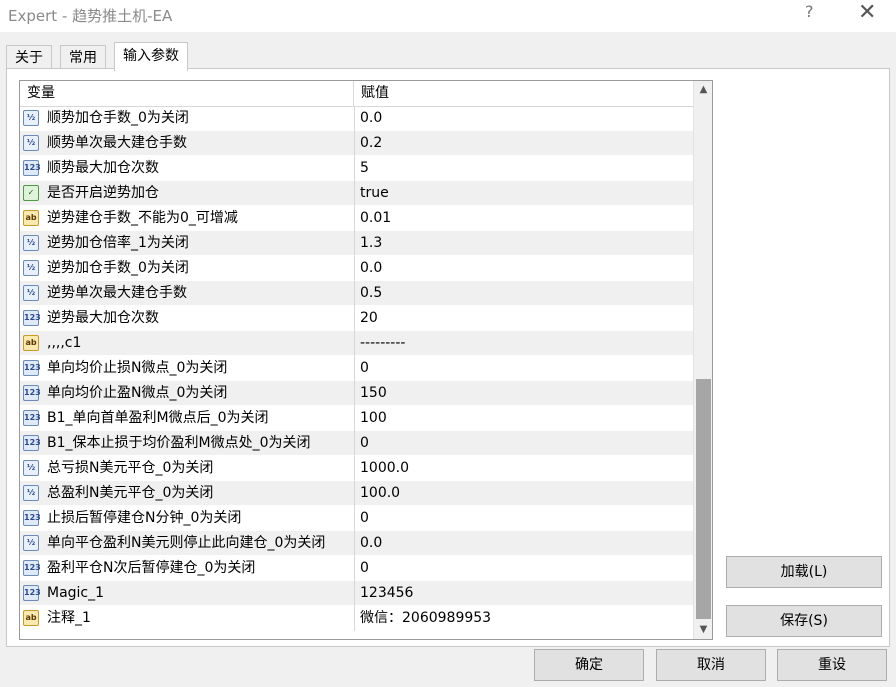 This screenshot has width=896, height=687. I want to click on save-button: 保存(S), so click(804, 621).